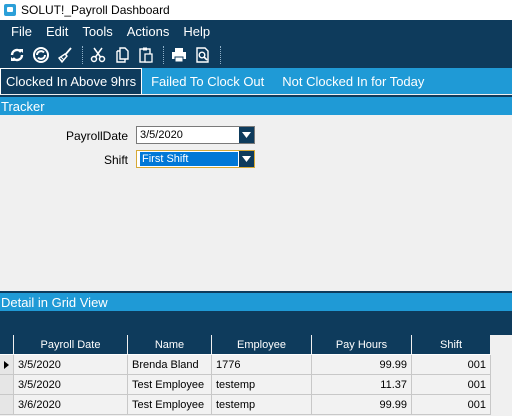 The width and height of the screenshot is (512, 416). I want to click on refresh-icon, so click(17, 55).